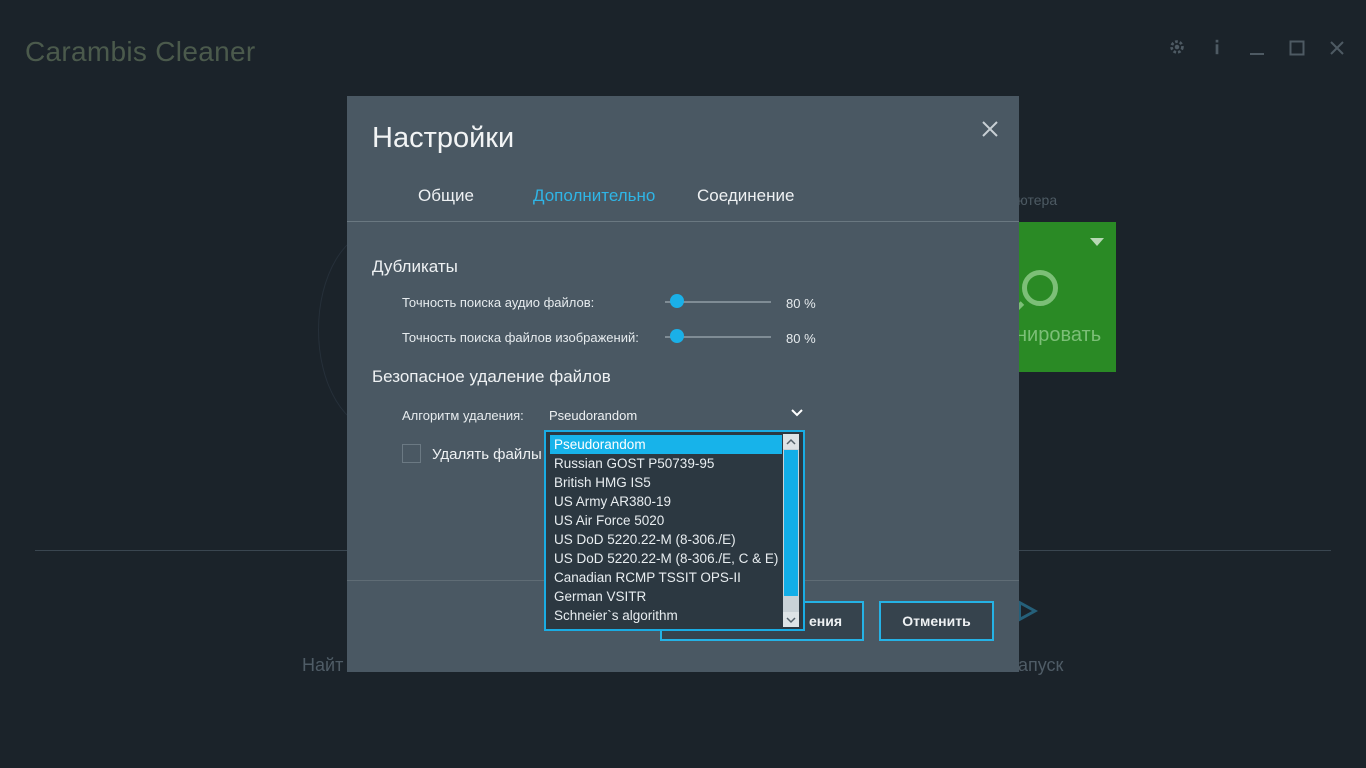 Image resolution: width=1366 pixels, height=768 pixels. I want to click on dropdown-option: US Air Force 5020, so click(666, 520).